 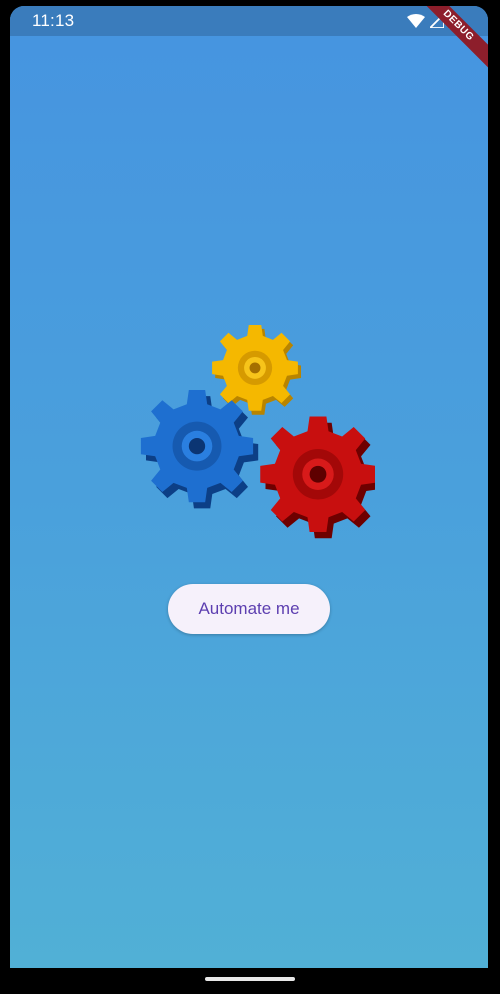 I want to click on navigation-bar, so click(x=250, y=981).